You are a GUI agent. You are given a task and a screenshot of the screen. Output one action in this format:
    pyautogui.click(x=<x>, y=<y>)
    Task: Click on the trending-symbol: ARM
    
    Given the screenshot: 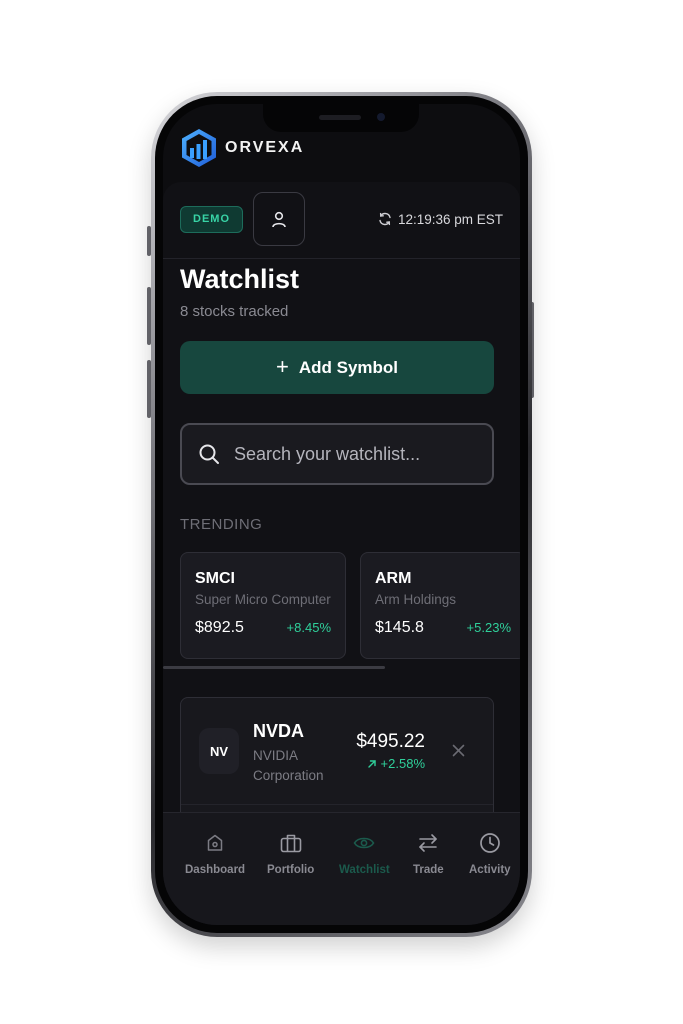 What is the action you would take?
    pyautogui.click(x=393, y=578)
    